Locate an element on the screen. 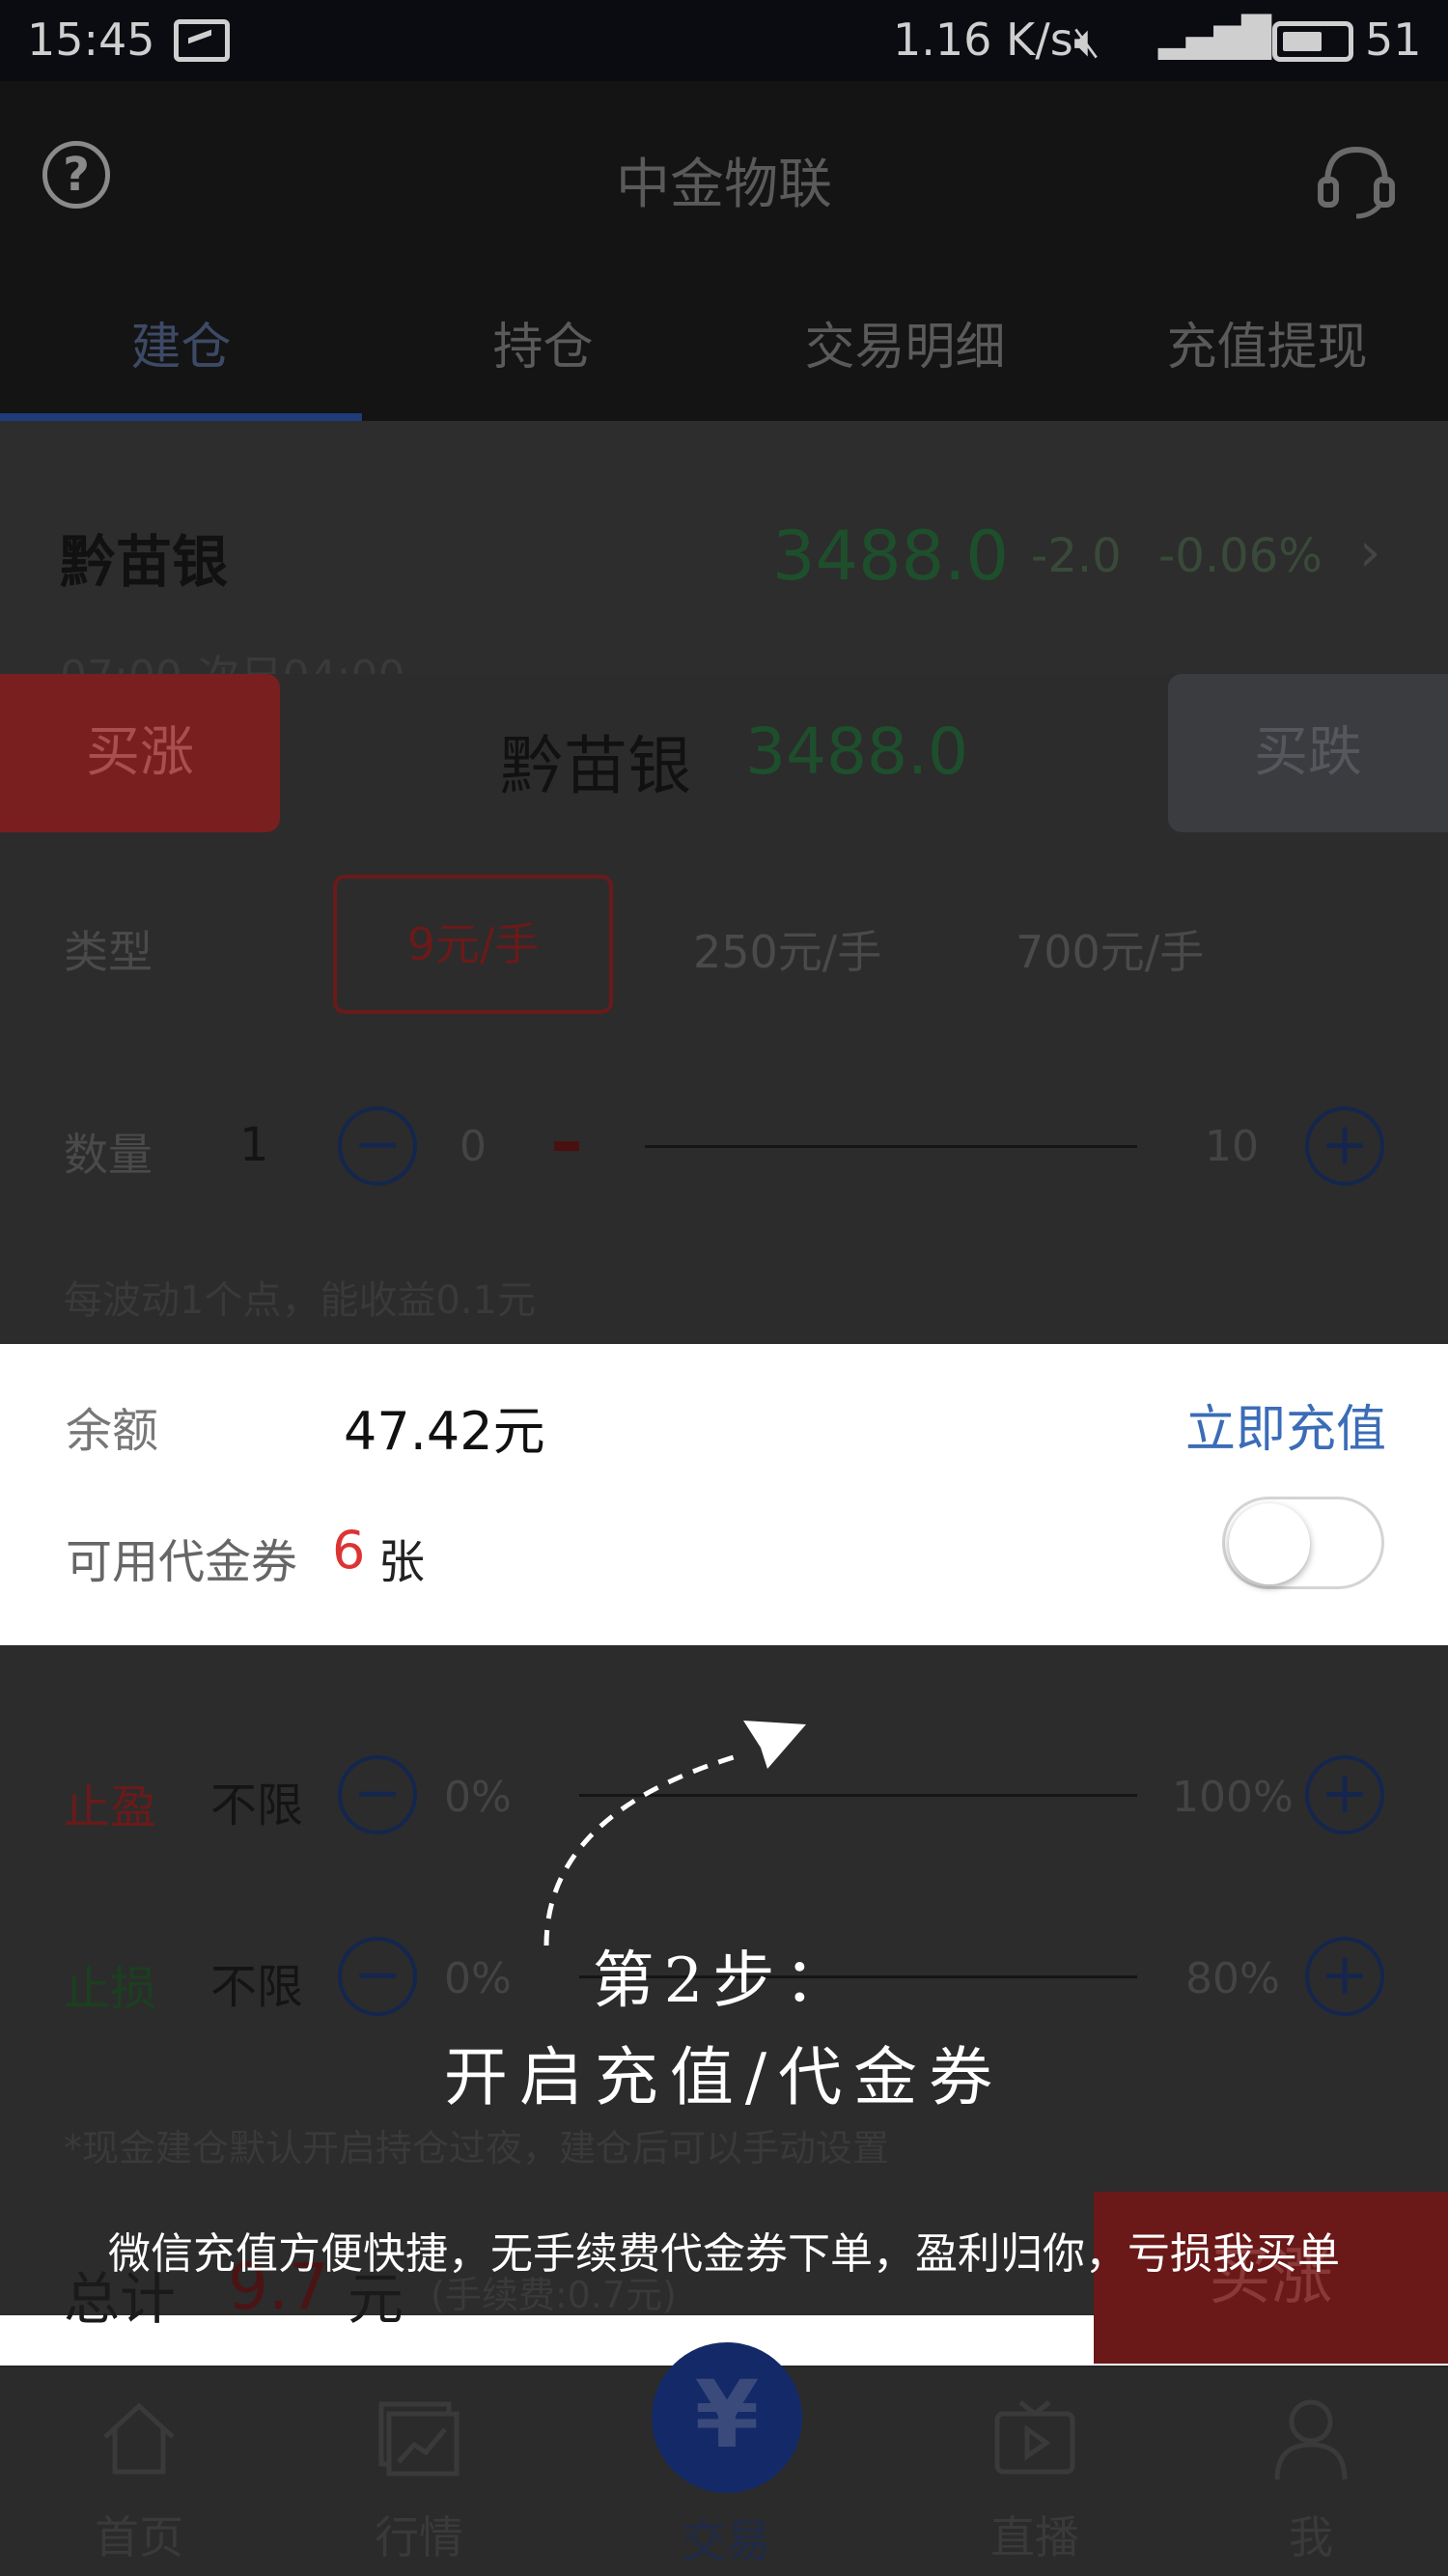 Image resolution: width=1448 pixels, height=2576 pixels. battery-level: 51 is located at coordinates (1394, 40).